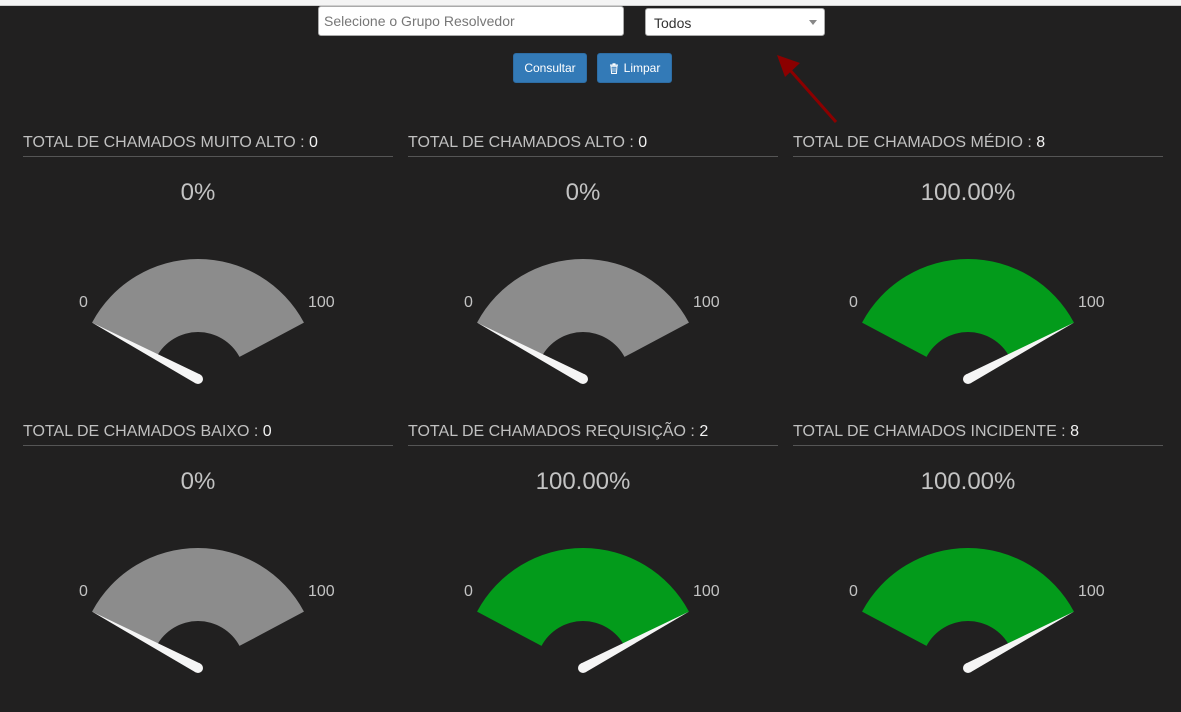 Image resolution: width=1181 pixels, height=712 pixels. I want to click on consultar-label: Consultar, so click(550, 68).